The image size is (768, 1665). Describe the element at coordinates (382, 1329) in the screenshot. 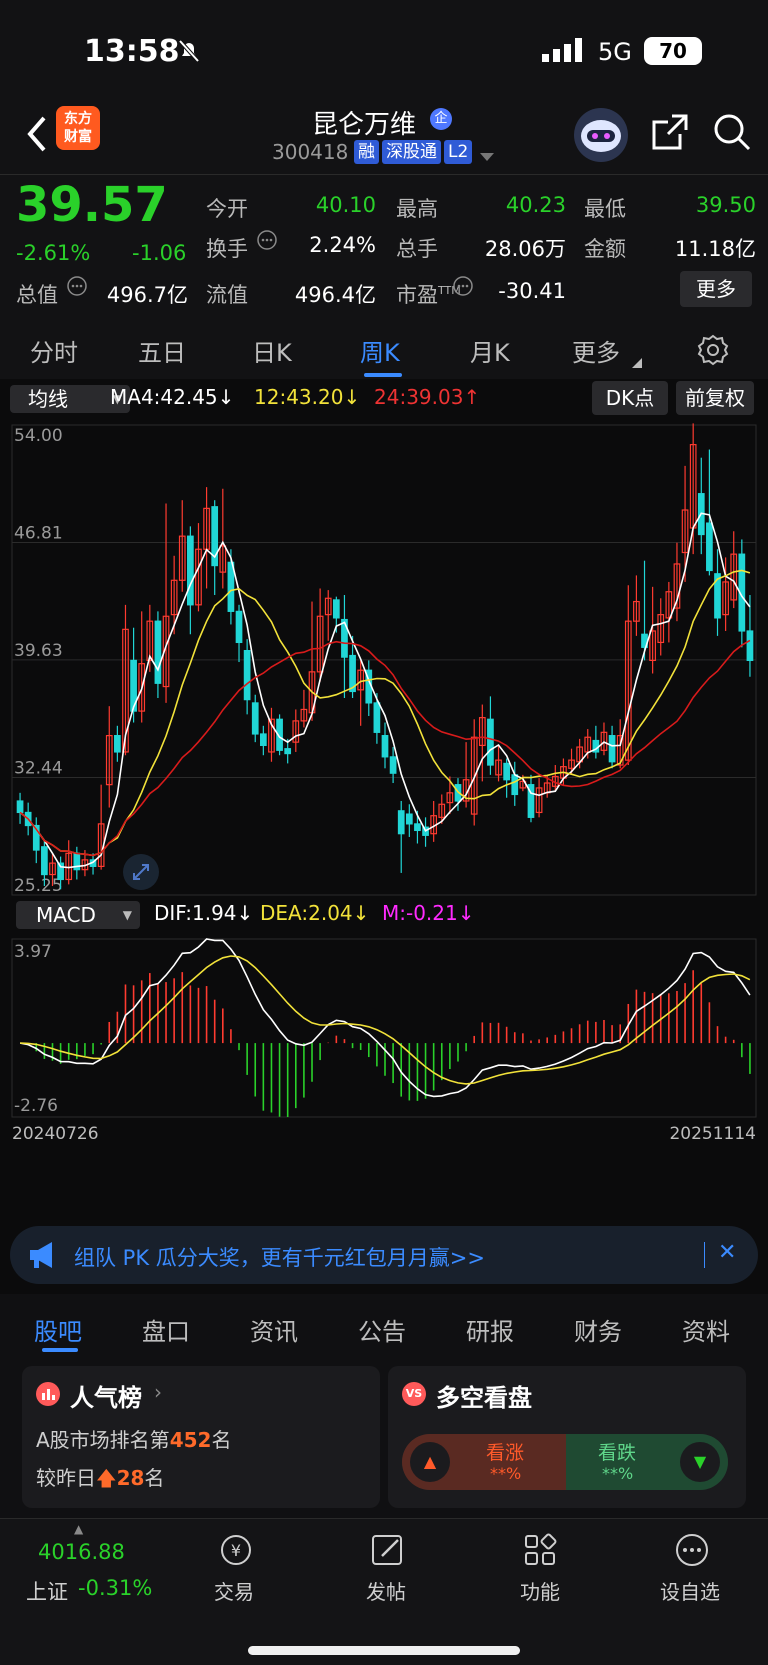

I see `subtab-announcements: 公告` at that location.